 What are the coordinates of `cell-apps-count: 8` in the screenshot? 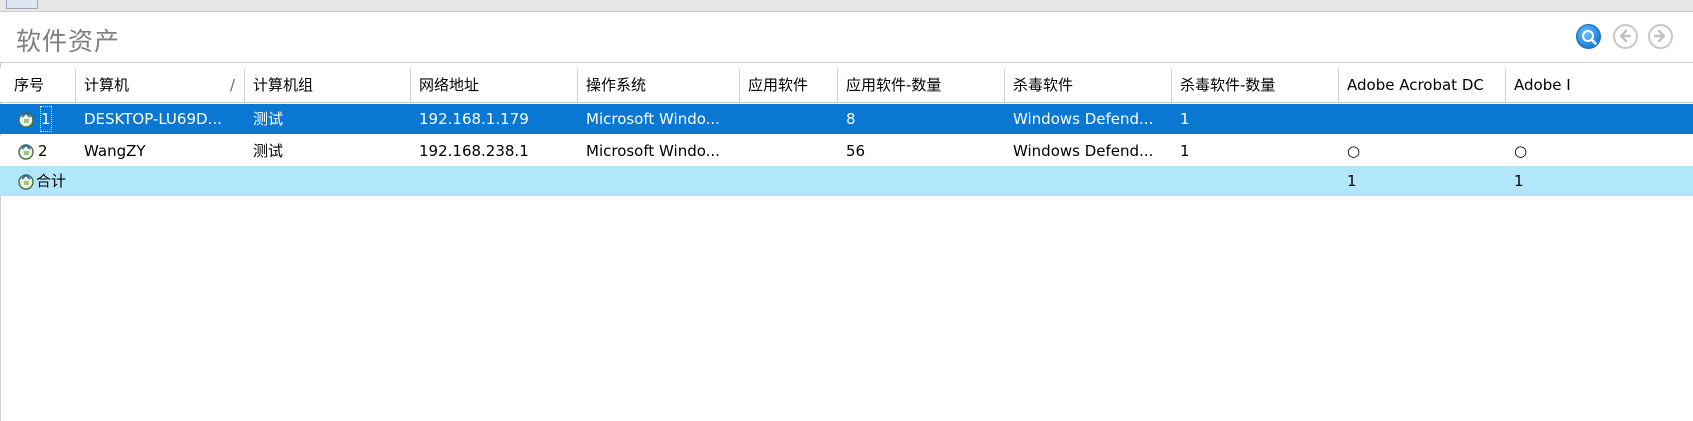 It's located at (851, 119).